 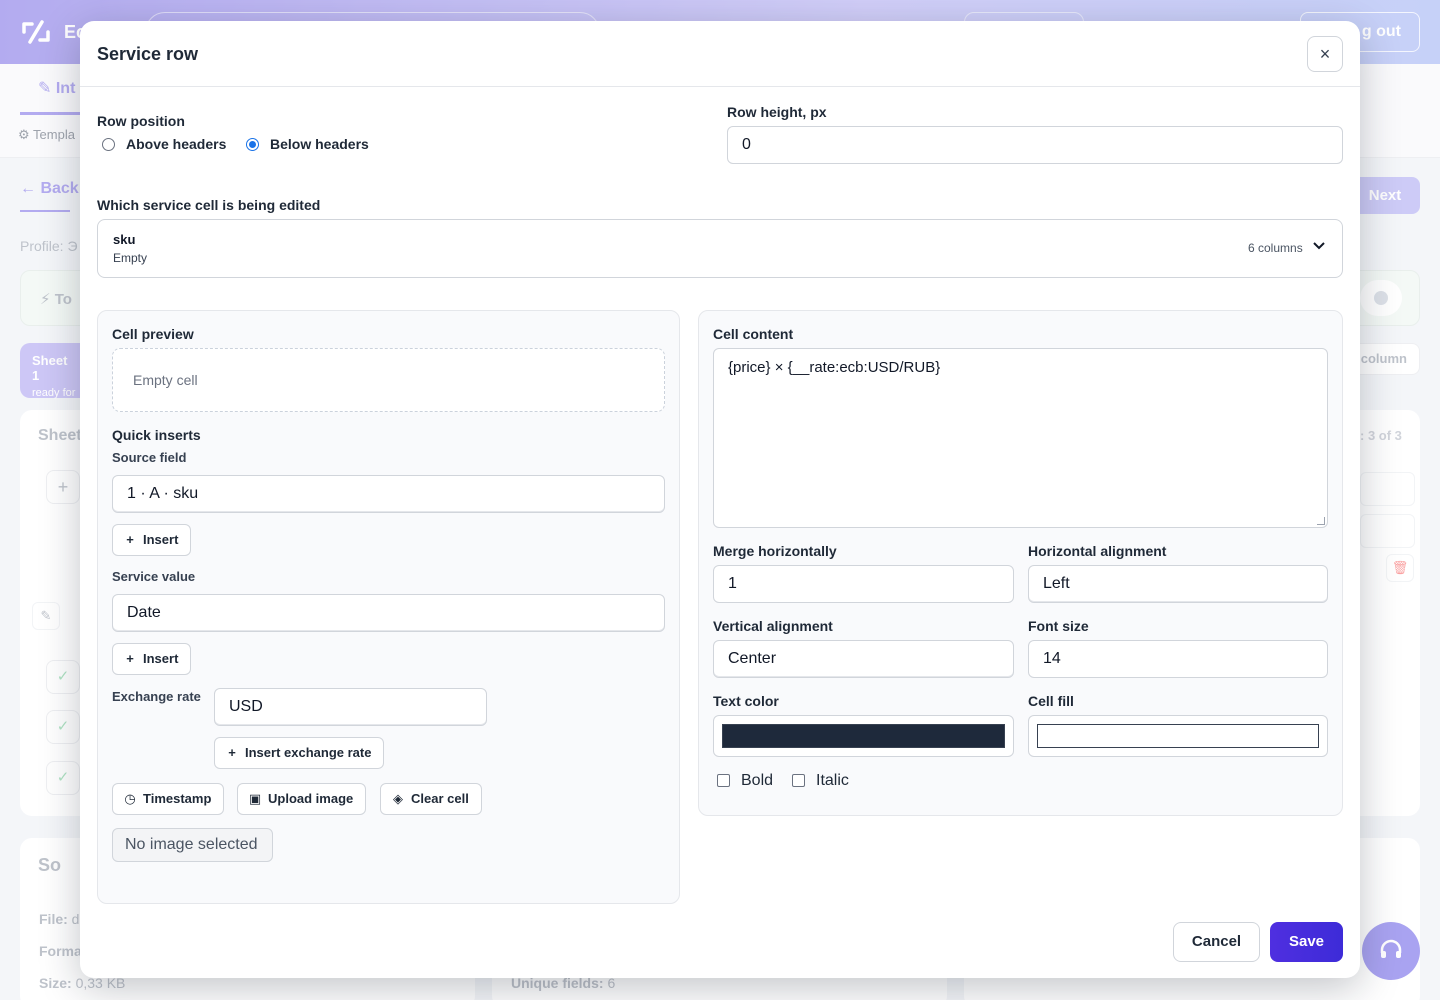 What do you see at coordinates (1391, 948) in the screenshot?
I see `headset-icon` at bounding box center [1391, 948].